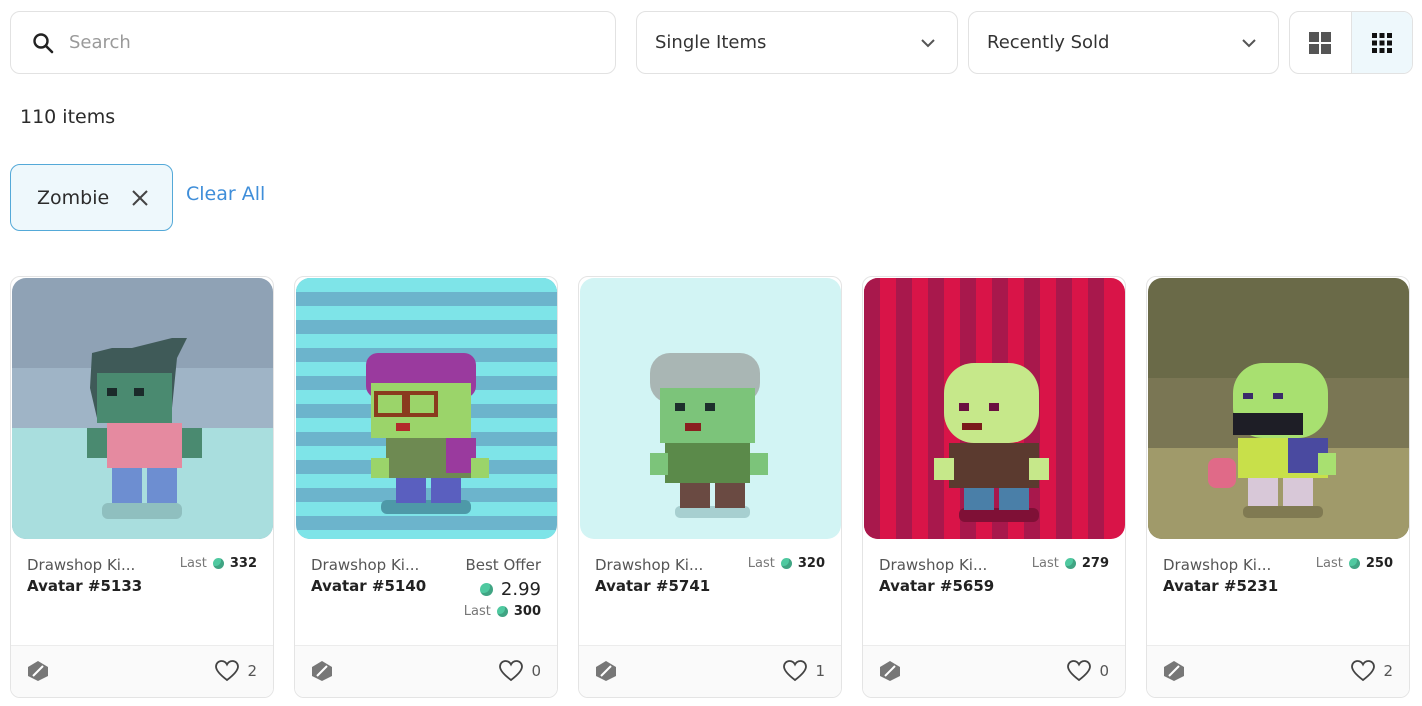  I want to click on search-icon, so click(43, 42).